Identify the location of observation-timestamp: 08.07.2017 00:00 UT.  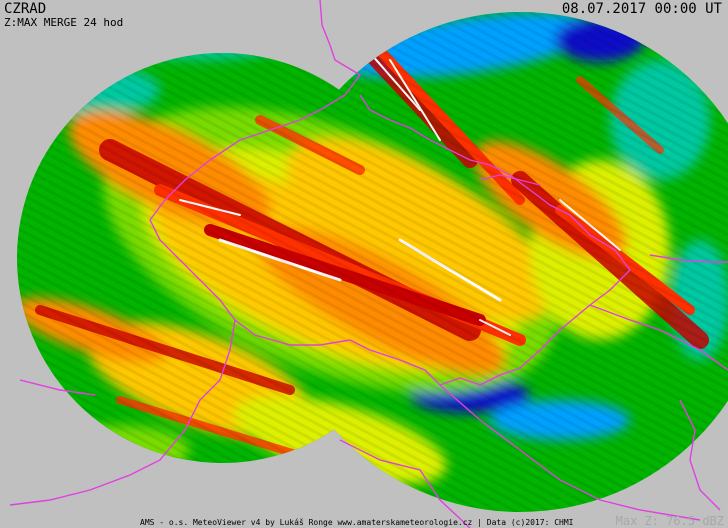
(641, 9).